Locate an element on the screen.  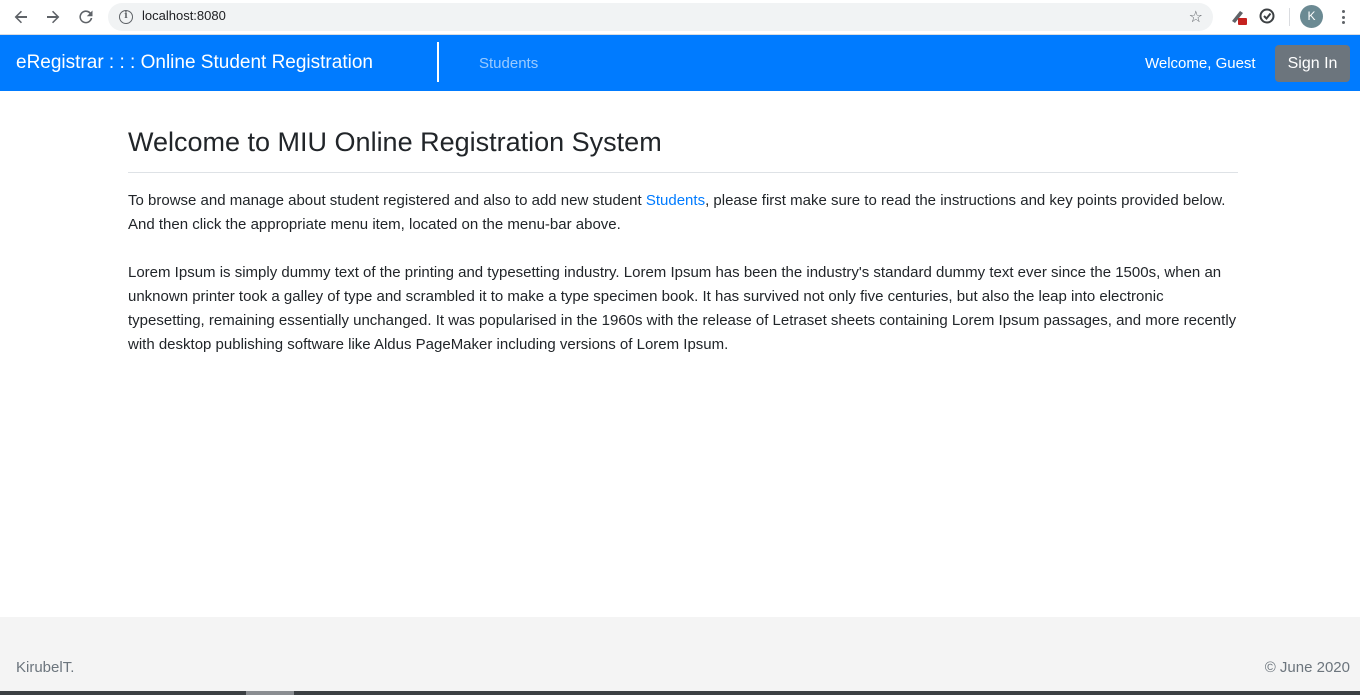
browser-toolbar: i localhost:8080 ☆ K is located at coordinates (680, 17).